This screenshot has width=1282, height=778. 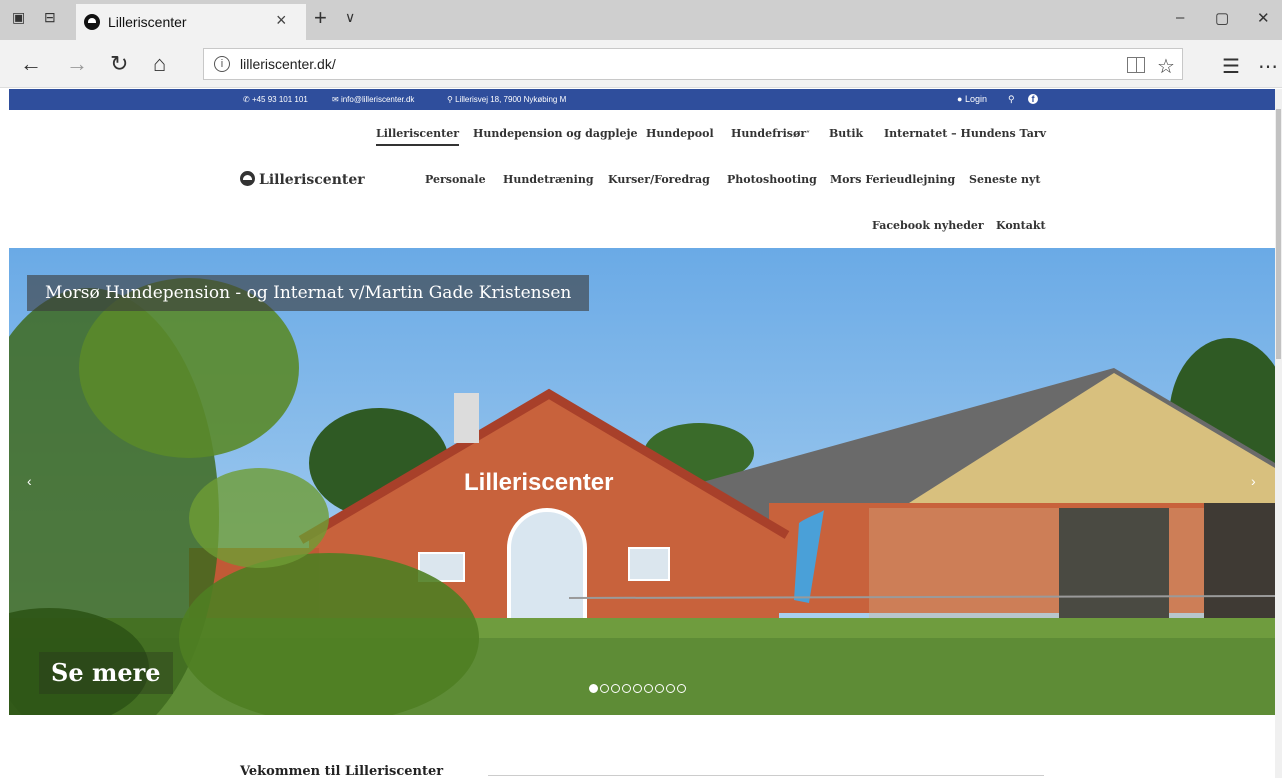 What do you see at coordinates (1166, 66) in the screenshot?
I see `favorite-star-icon: ☆` at bounding box center [1166, 66].